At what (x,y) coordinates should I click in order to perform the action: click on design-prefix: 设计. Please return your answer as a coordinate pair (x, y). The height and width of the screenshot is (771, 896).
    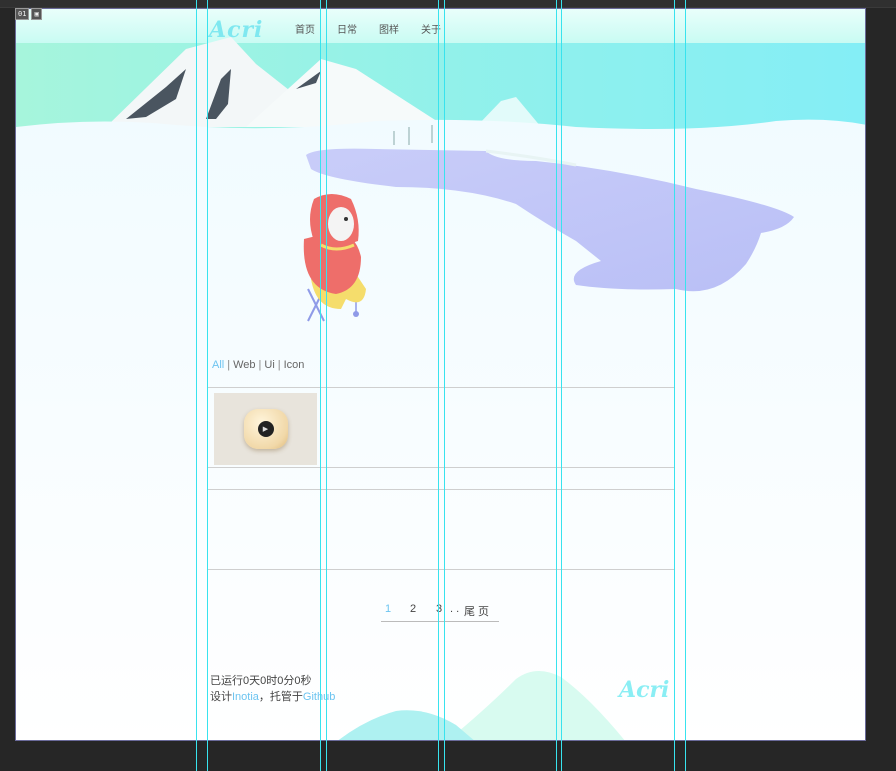
    Looking at the image, I should click on (221, 697).